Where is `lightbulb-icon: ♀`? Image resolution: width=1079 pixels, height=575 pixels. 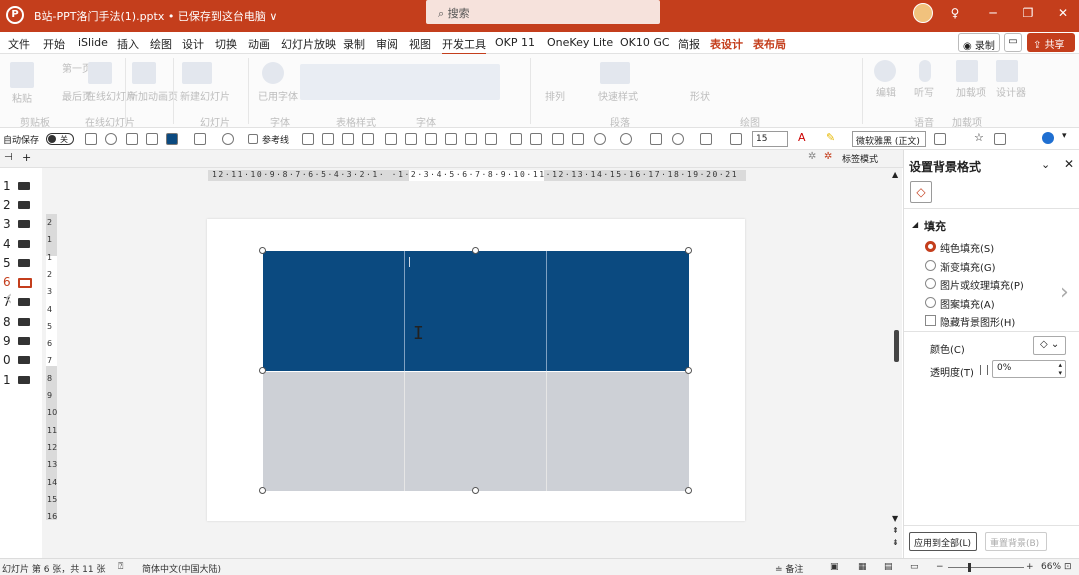
lightbulb-icon: ♀ is located at coordinates (955, 15).